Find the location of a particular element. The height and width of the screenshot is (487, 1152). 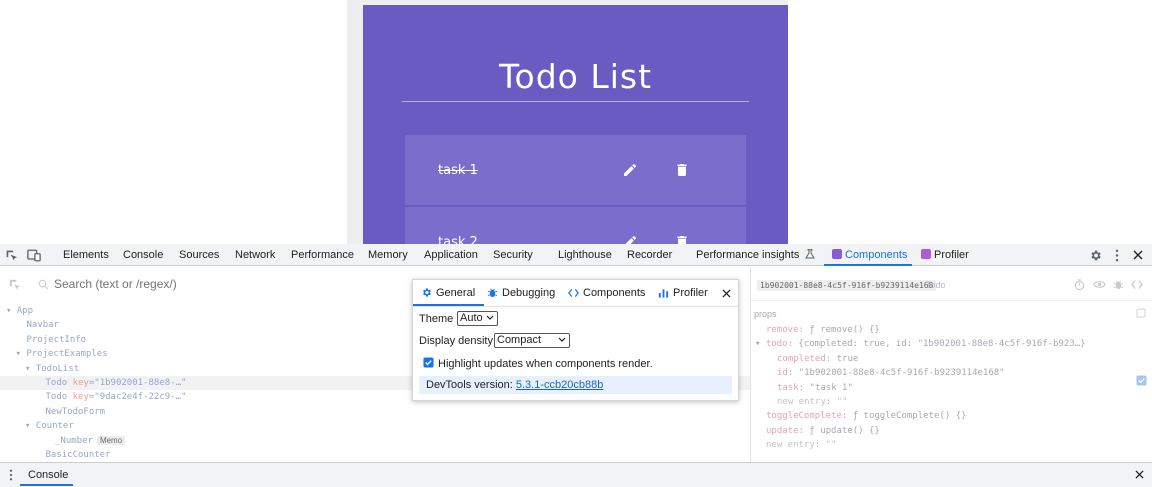

tree-node-name: Navbar is located at coordinates (43, 325).